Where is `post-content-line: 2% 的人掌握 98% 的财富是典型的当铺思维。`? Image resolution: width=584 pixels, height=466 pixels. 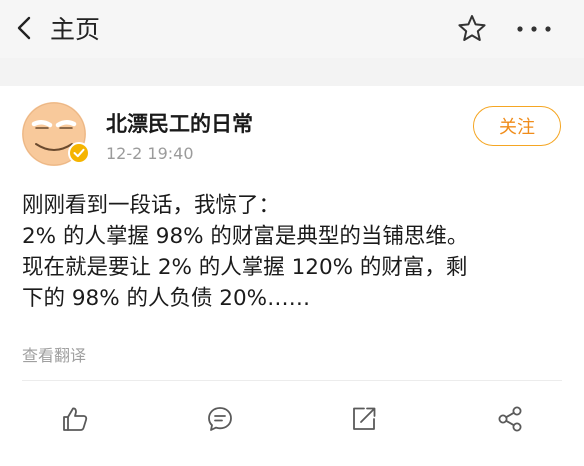 post-content-line: 2% 的人掌握 98% 的财富是典型的当铺思维。 is located at coordinates (245, 236).